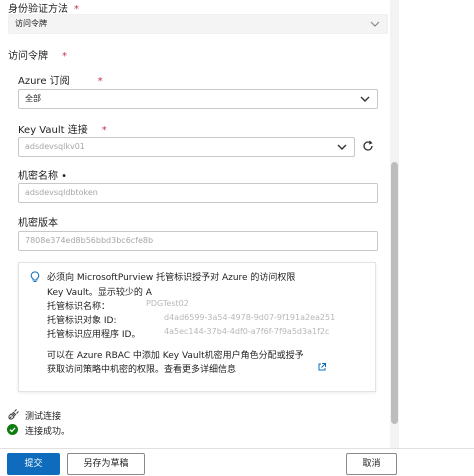  I want to click on identity-object-value: d4ad6599-3a54-4978-9d07-9f191a2ea251, so click(250, 317).